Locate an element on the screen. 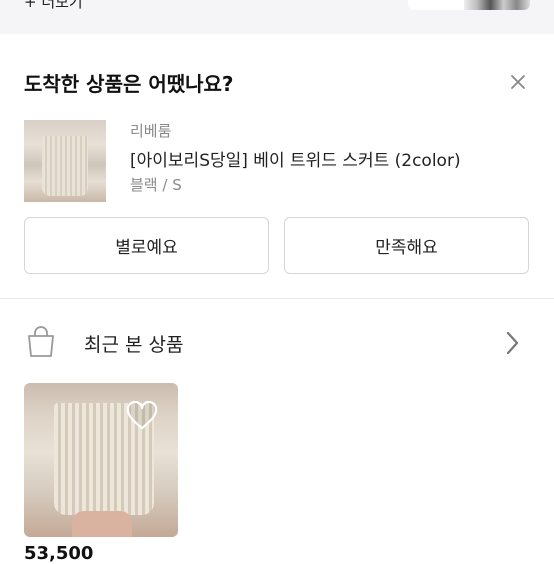 This screenshot has width=554, height=564. top-thumbnail is located at coordinates (469, 5).